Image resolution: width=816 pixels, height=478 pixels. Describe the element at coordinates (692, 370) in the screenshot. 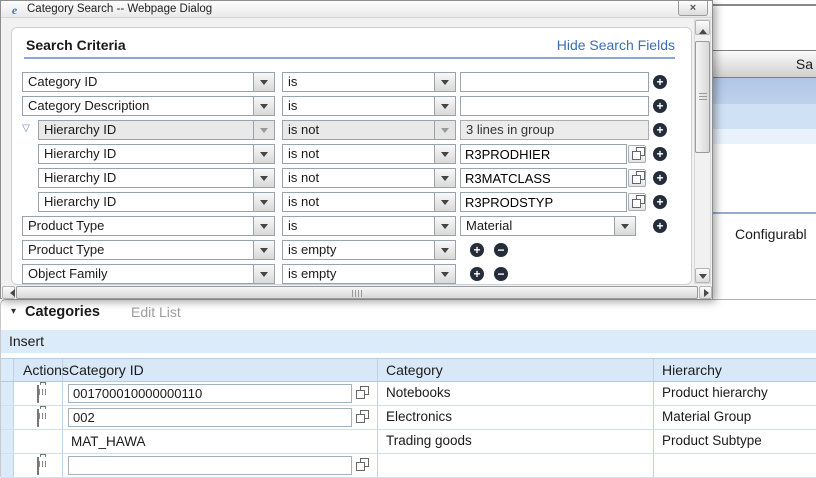

I see `hierarchy-column-header: Hierarchy` at that location.